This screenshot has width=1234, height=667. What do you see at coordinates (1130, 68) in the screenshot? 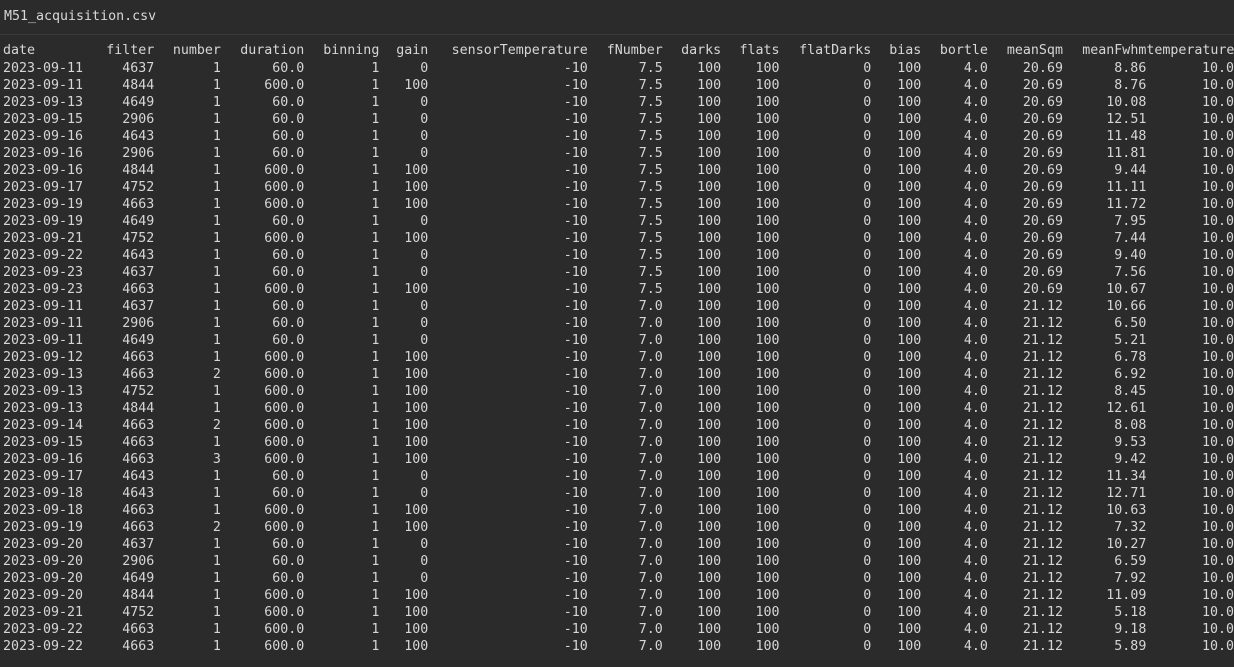
I see `table-cell: 8.86` at bounding box center [1130, 68].